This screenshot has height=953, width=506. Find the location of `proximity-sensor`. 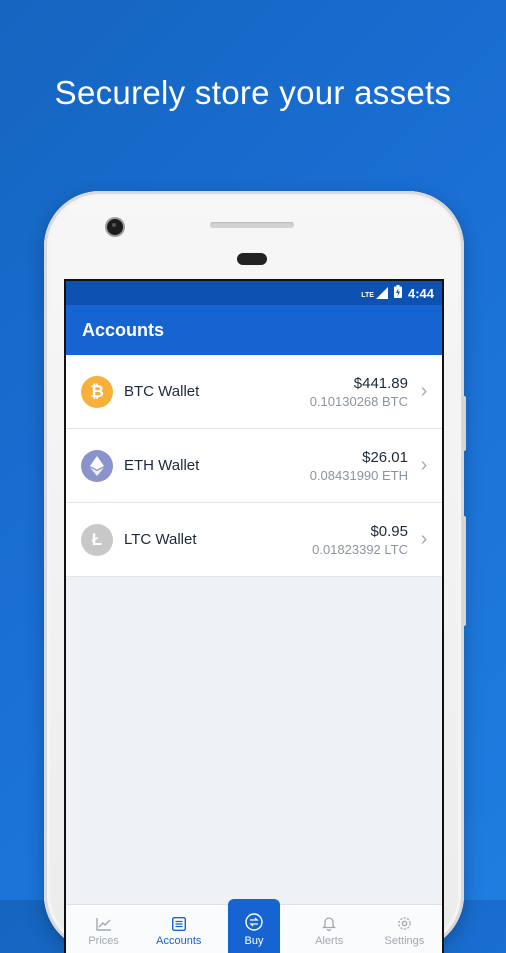

proximity-sensor is located at coordinates (252, 259).